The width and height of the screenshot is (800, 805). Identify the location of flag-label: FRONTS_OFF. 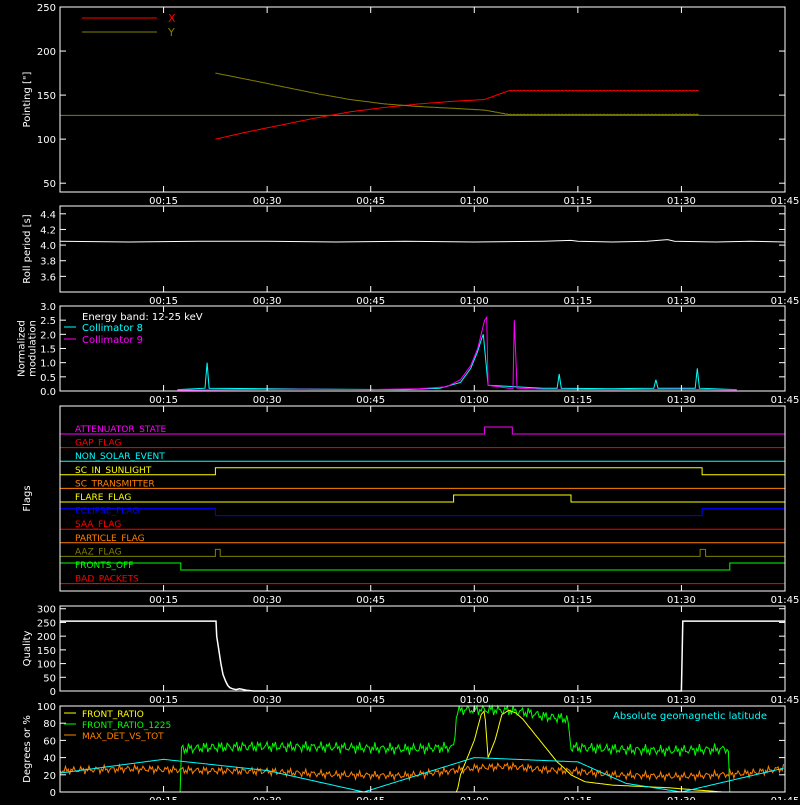
(104, 566).